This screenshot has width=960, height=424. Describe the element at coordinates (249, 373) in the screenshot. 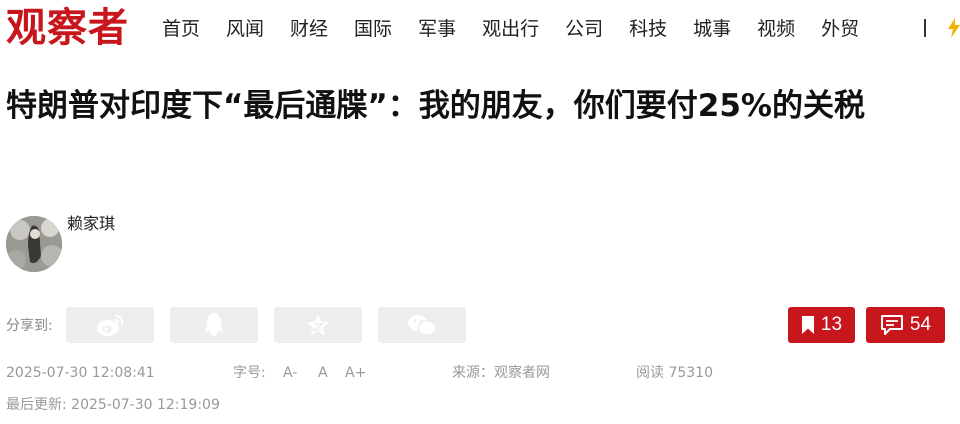

I see `font-size-label: 字号:` at that location.